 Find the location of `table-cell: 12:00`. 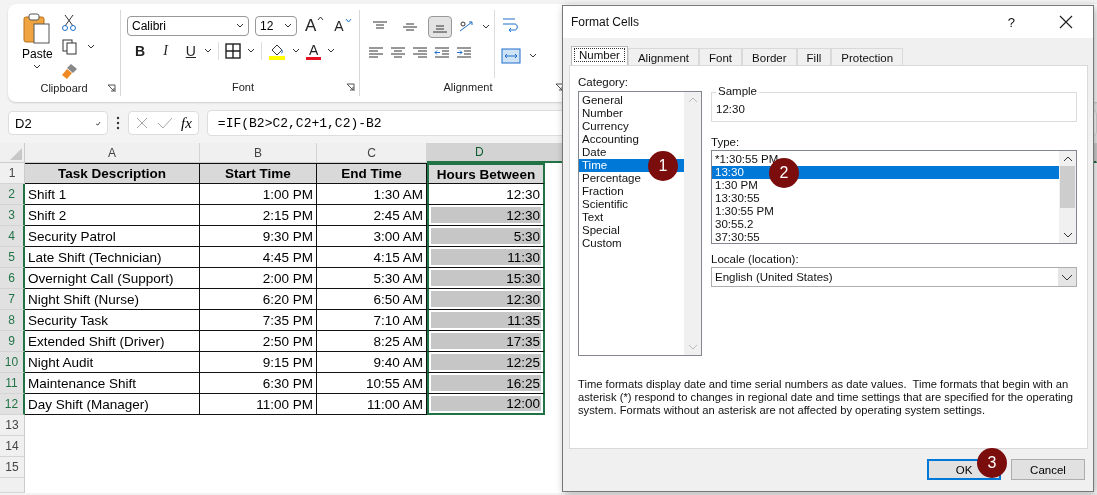

table-cell: 12:00 is located at coordinates (486, 404).